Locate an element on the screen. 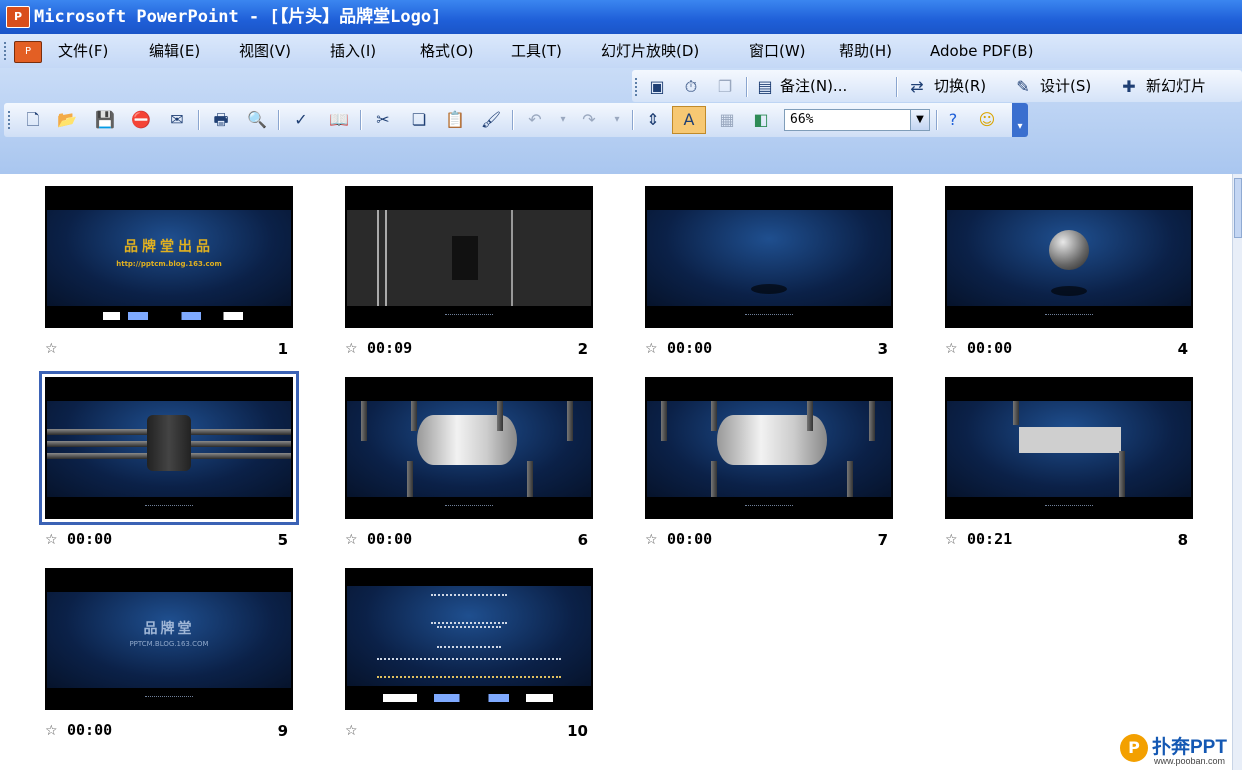 The width and height of the screenshot is (1242, 770). show-formatting-icon: A is located at coordinates (689, 120).